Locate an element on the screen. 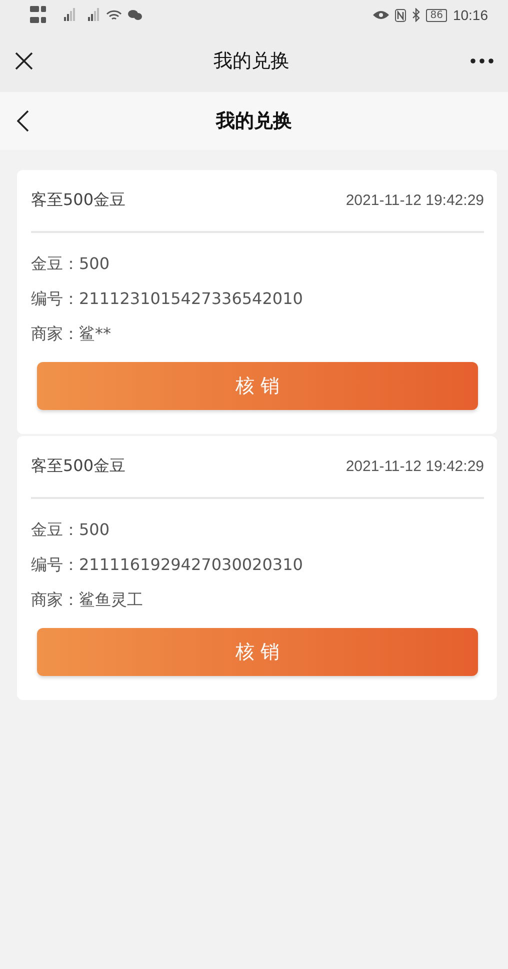  record-field: 编号：2111231015427336542010 is located at coordinates (257, 299).